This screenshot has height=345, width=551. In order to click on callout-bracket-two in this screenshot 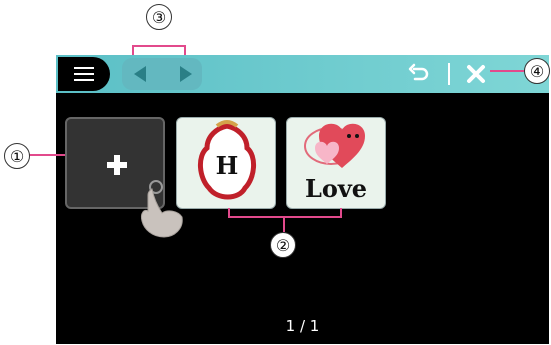, I will do `click(285, 217)`.